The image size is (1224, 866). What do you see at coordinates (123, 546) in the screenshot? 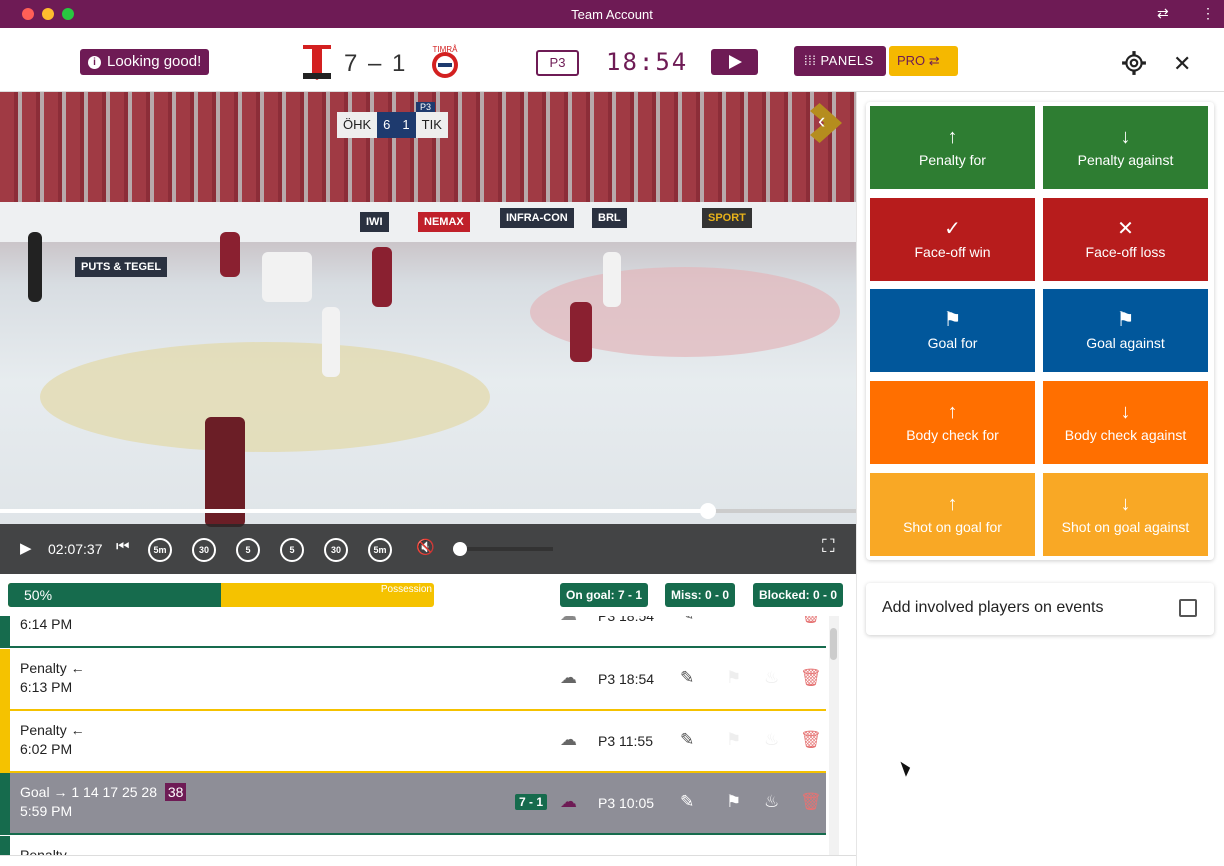
I see `skip-previous-icon: ⏮` at bounding box center [123, 546].